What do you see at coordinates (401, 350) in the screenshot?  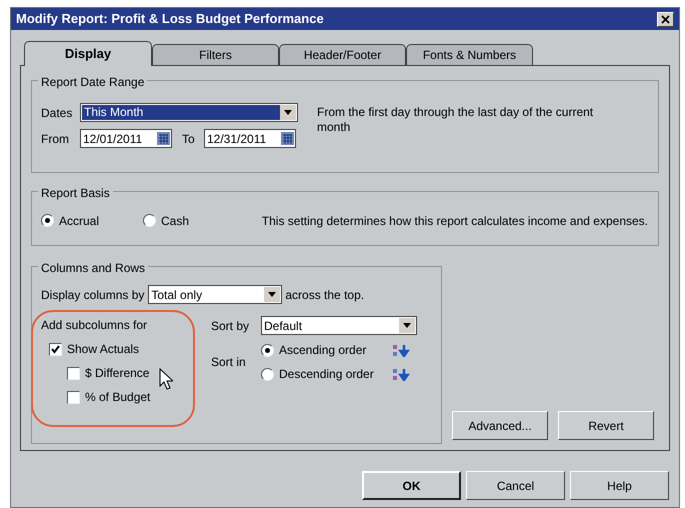 I see `sort-ascending-icon` at bounding box center [401, 350].